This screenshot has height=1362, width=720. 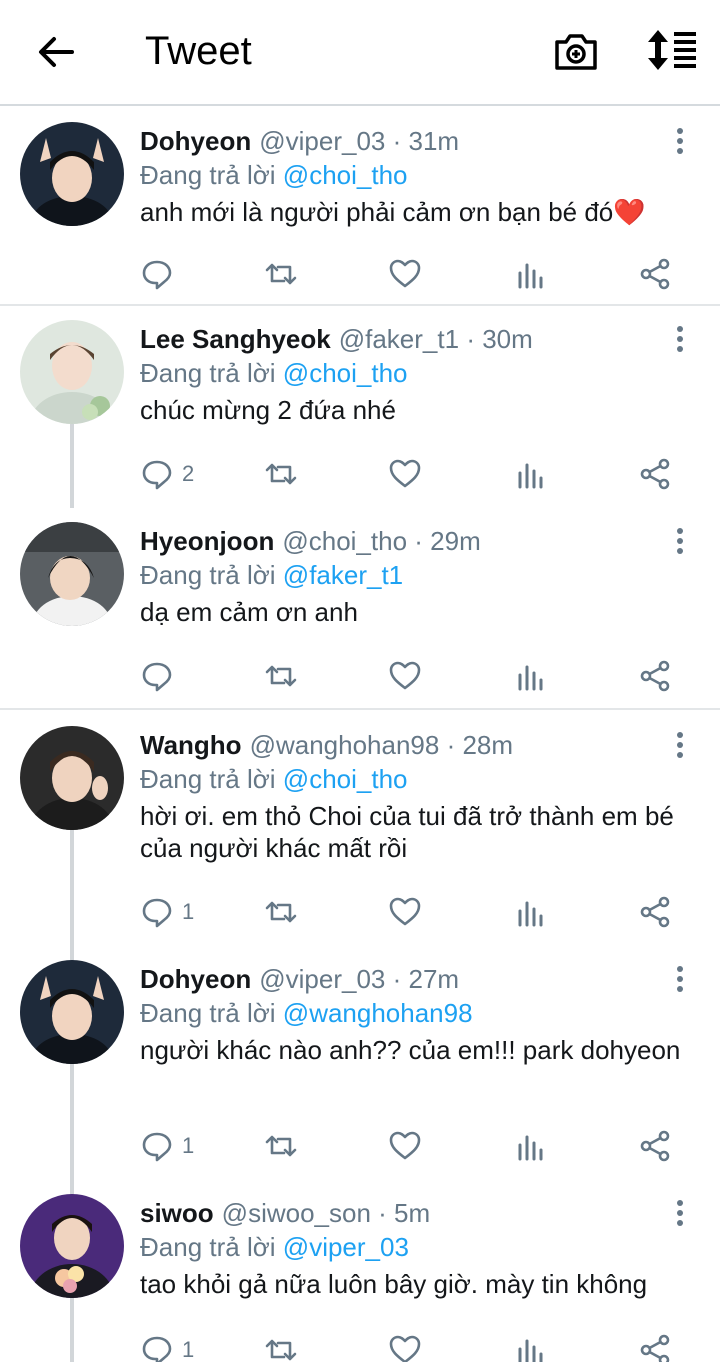 I want to click on camera-button, so click(x=576, y=51).